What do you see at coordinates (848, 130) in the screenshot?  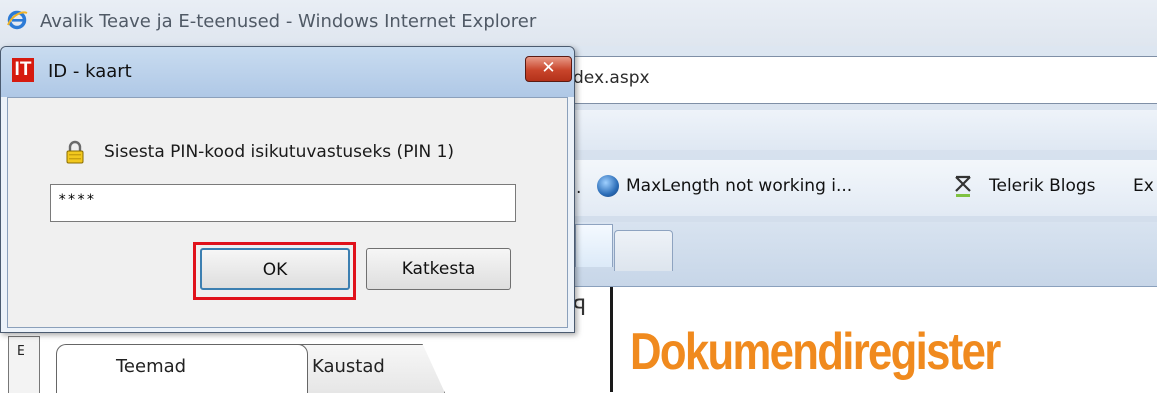 I see `command-bar` at bounding box center [848, 130].